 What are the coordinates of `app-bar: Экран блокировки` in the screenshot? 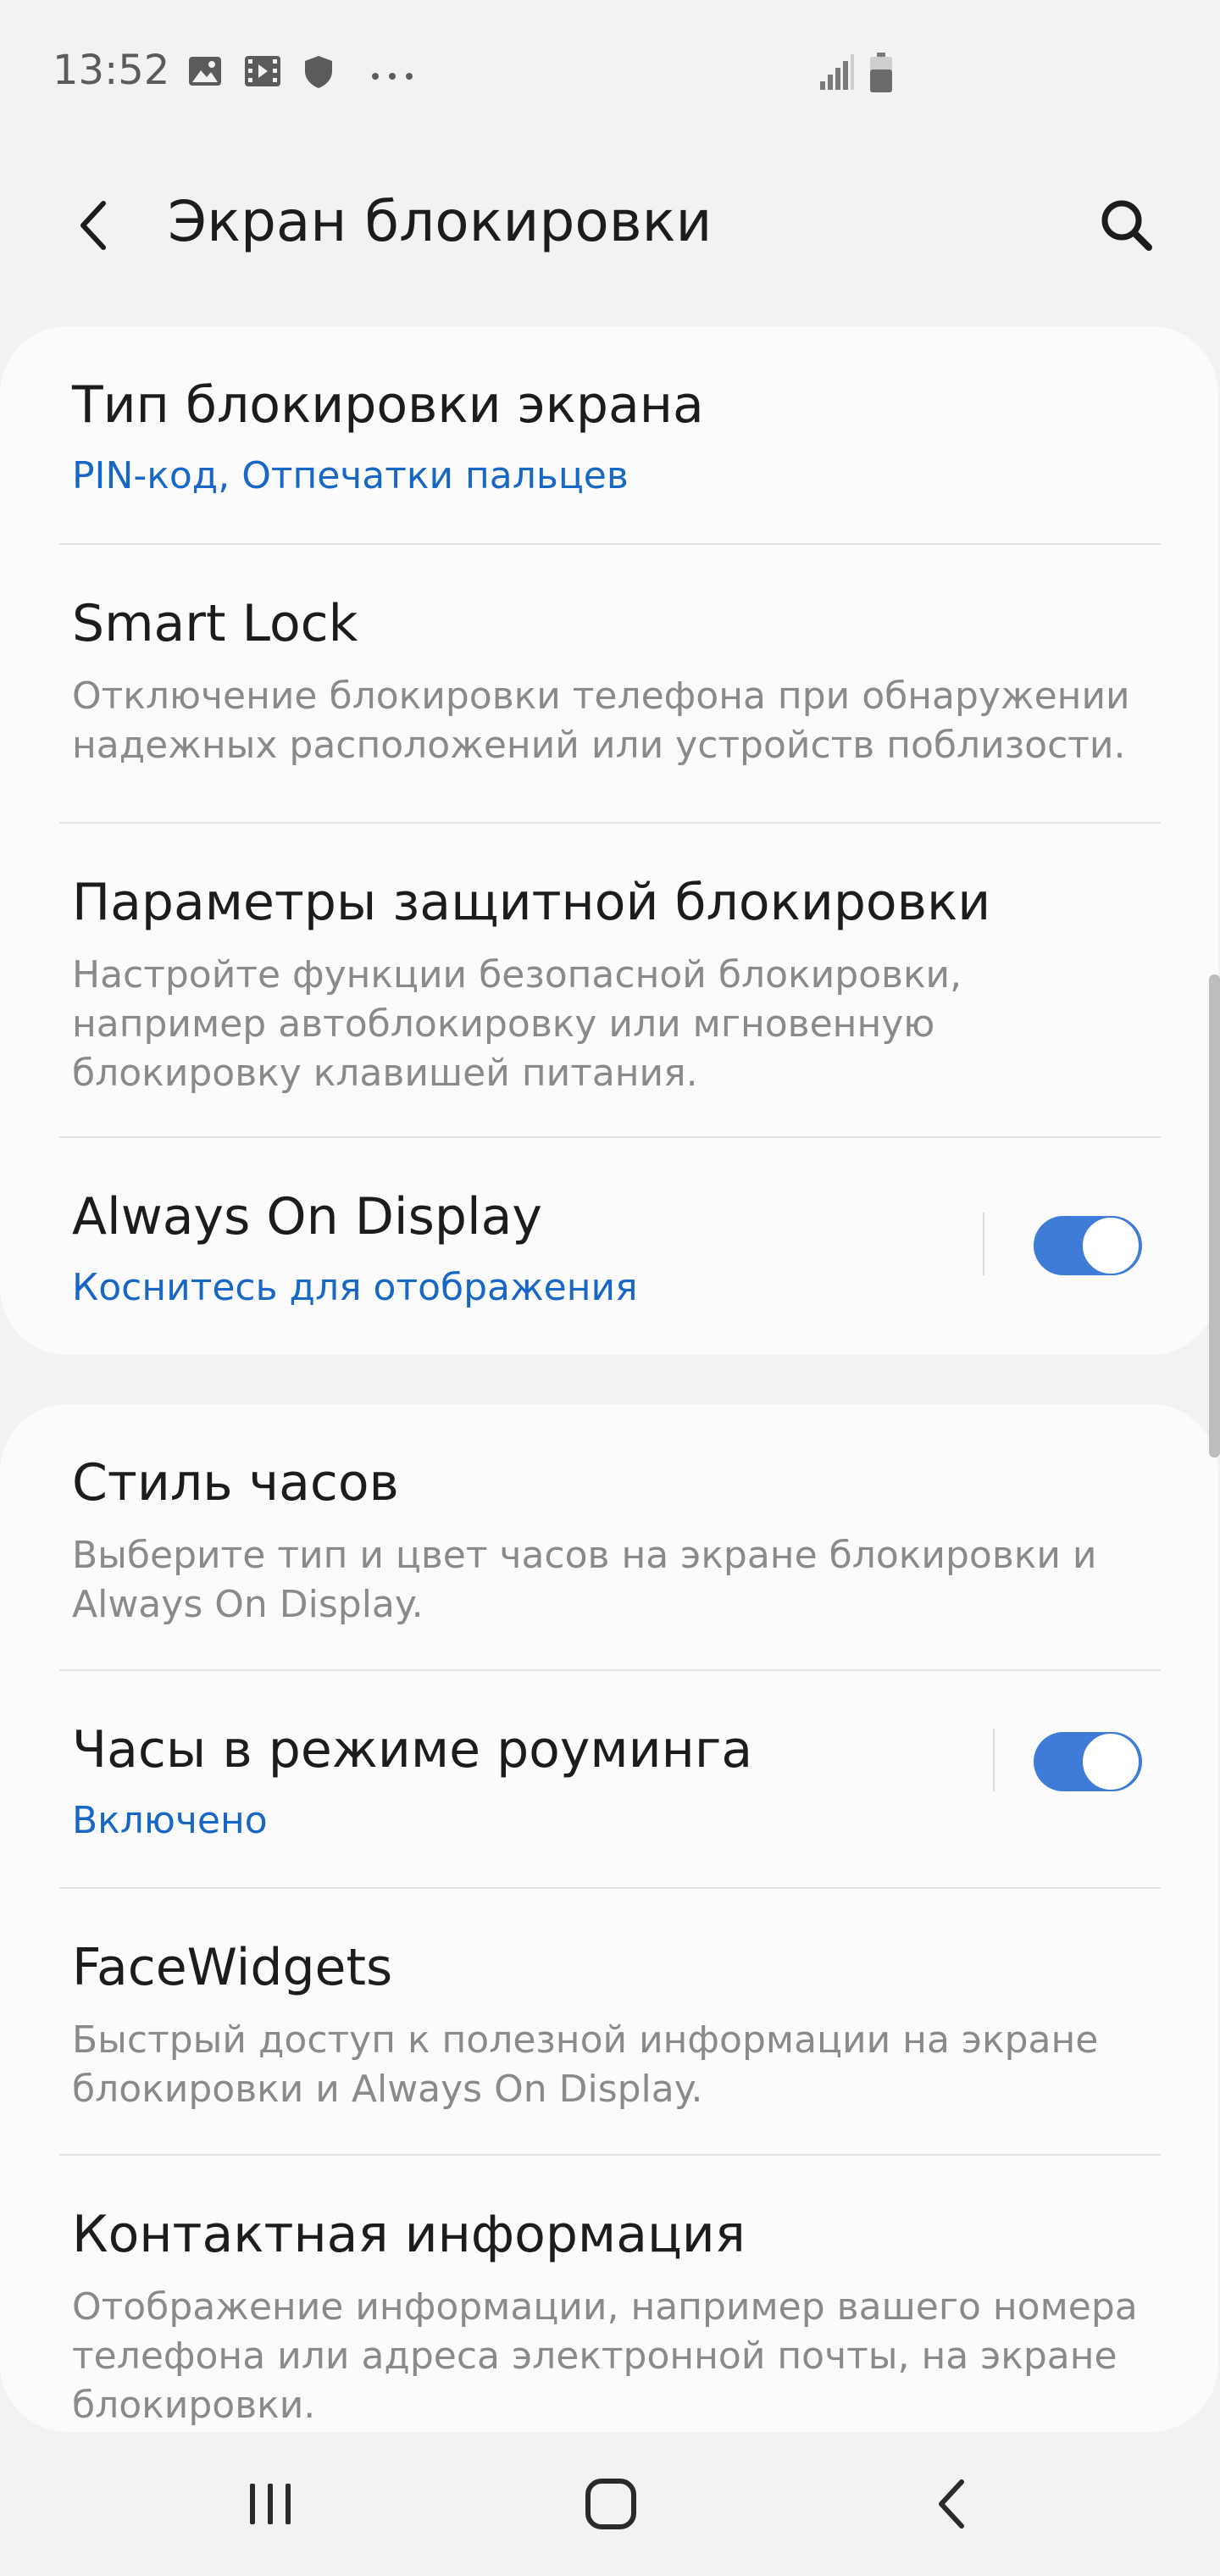 It's located at (610, 234).